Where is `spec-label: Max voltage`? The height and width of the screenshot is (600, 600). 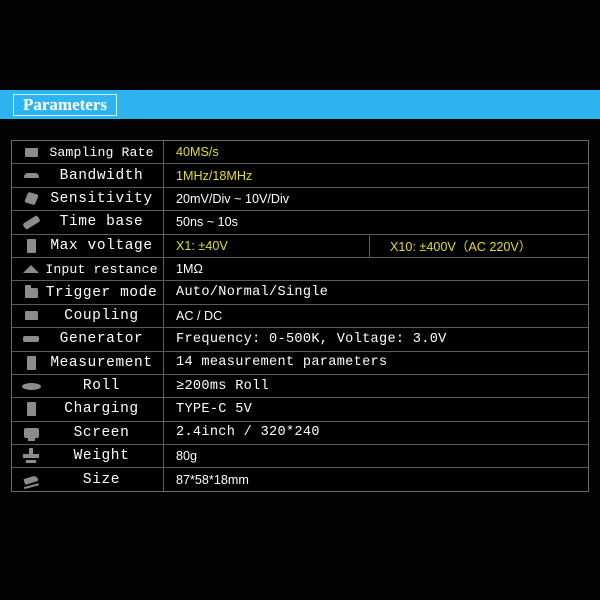 spec-label: Max voltage is located at coordinates (101, 245).